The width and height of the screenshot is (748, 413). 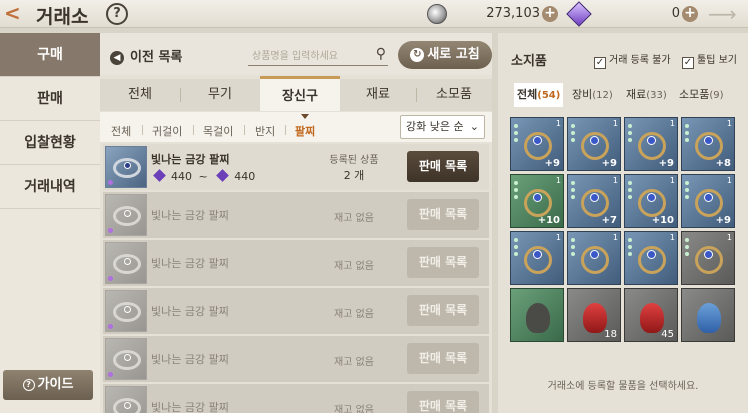 What do you see at coordinates (667, 334) in the screenshot?
I see `slot-quantity: 45` at bounding box center [667, 334].